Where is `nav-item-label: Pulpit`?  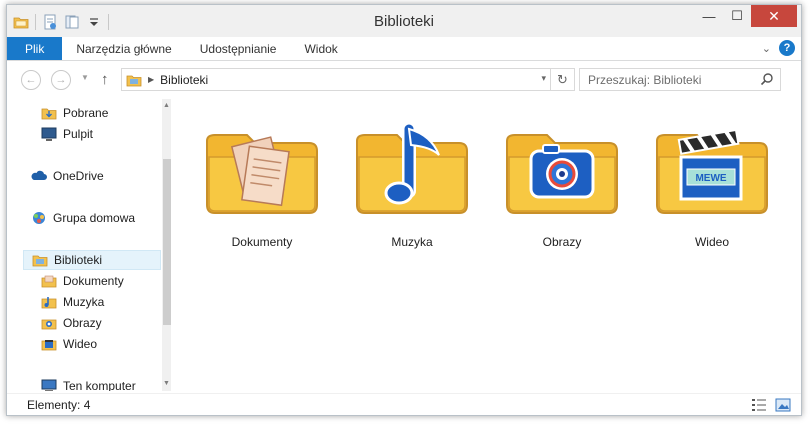 nav-item-label: Pulpit is located at coordinates (78, 134).